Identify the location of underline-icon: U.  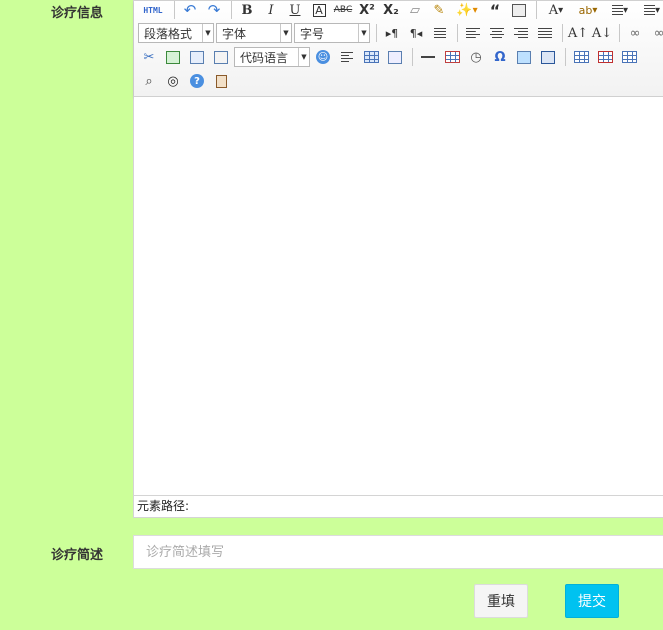
(295, 10).